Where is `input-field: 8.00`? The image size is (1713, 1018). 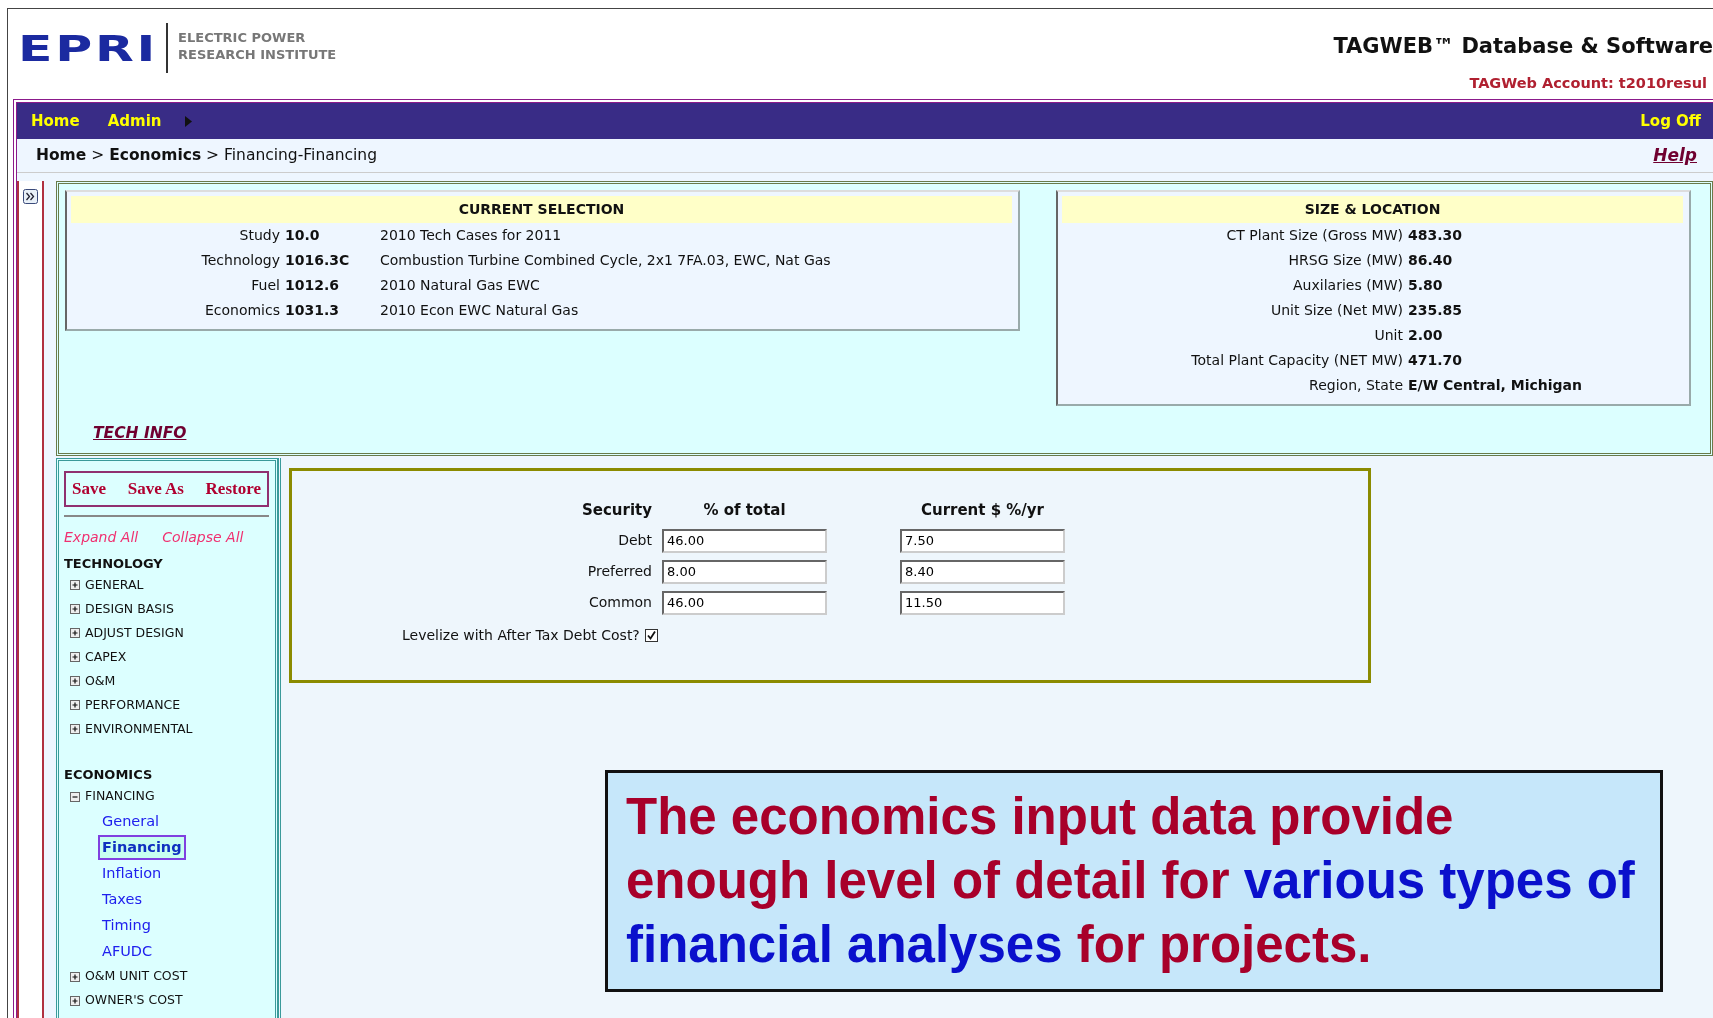 input-field: 8.00 is located at coordinates (744, 571).